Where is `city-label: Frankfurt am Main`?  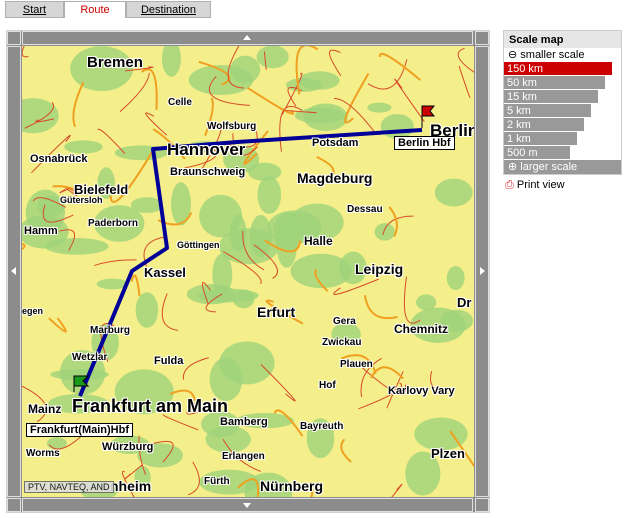
city-label: Frankfurt am Main is located at coordinates (150, 406).